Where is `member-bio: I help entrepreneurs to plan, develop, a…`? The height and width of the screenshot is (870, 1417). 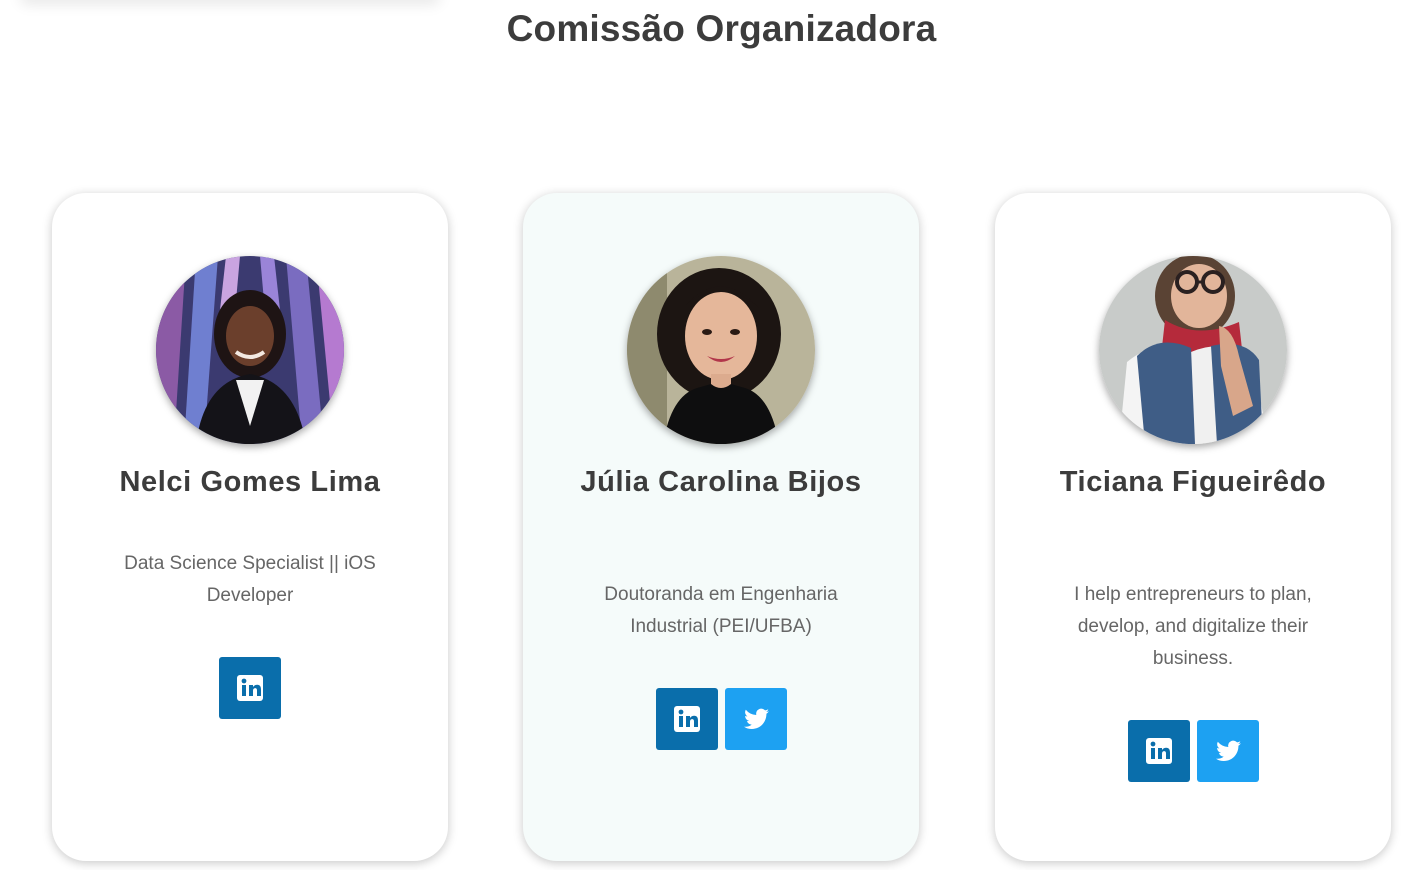 member-bio: I help entrepreneurs to plan, develop, a… is located at coordinates (1193, 626).